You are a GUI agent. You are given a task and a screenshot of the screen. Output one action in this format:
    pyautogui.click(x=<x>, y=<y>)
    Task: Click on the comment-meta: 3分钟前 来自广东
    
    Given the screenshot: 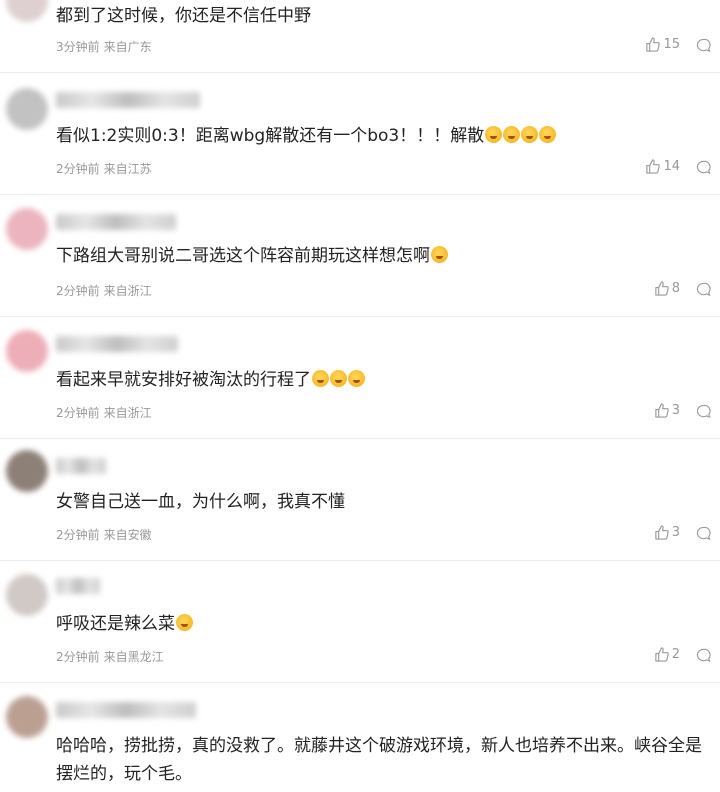 What is the action you would take?
    pyautogui.click(x=104, y=46)
    